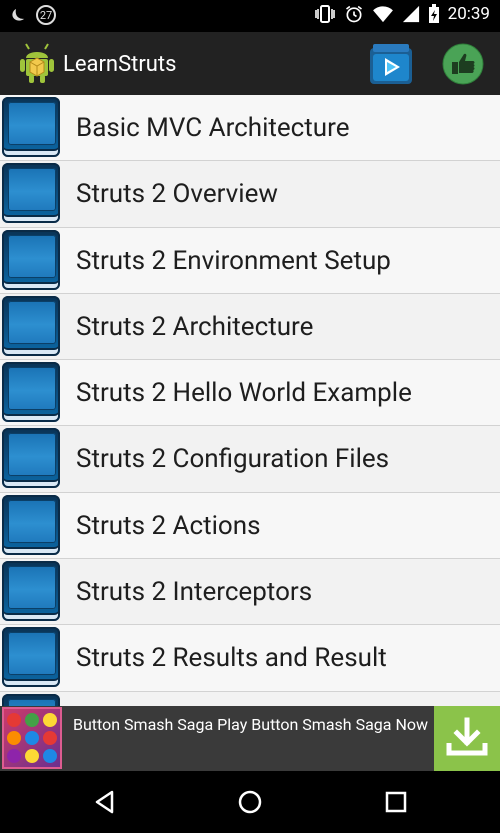 This screenshot has width=500, height=833. I want to click on topic-row: Struts 2 Architecture, so click(250, 327).